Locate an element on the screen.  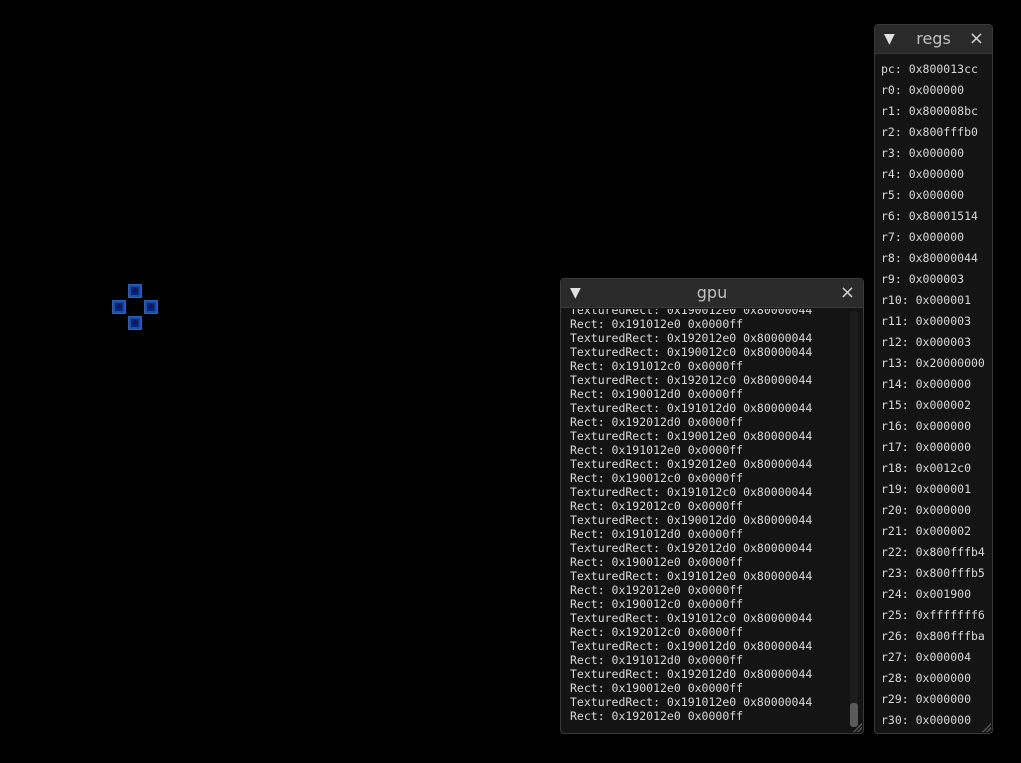
sprite-tile-right is located at coordinates (151, 307).